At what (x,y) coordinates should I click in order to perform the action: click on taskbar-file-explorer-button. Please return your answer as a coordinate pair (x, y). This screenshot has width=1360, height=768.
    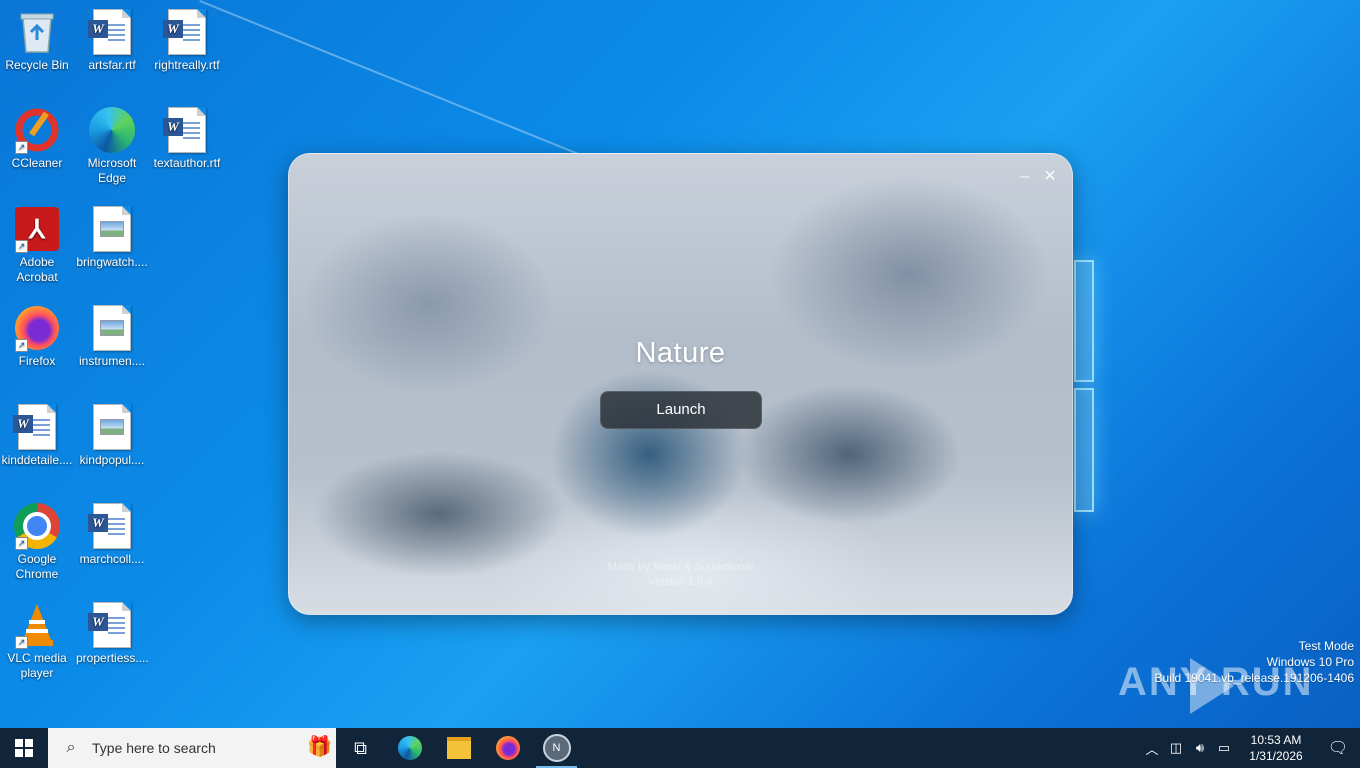
    Looking at the image, I should click on (458, 748).